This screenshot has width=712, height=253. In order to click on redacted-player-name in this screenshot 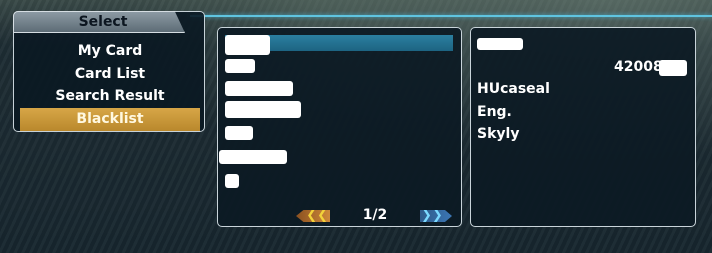, I will do `click(500, 44)`.